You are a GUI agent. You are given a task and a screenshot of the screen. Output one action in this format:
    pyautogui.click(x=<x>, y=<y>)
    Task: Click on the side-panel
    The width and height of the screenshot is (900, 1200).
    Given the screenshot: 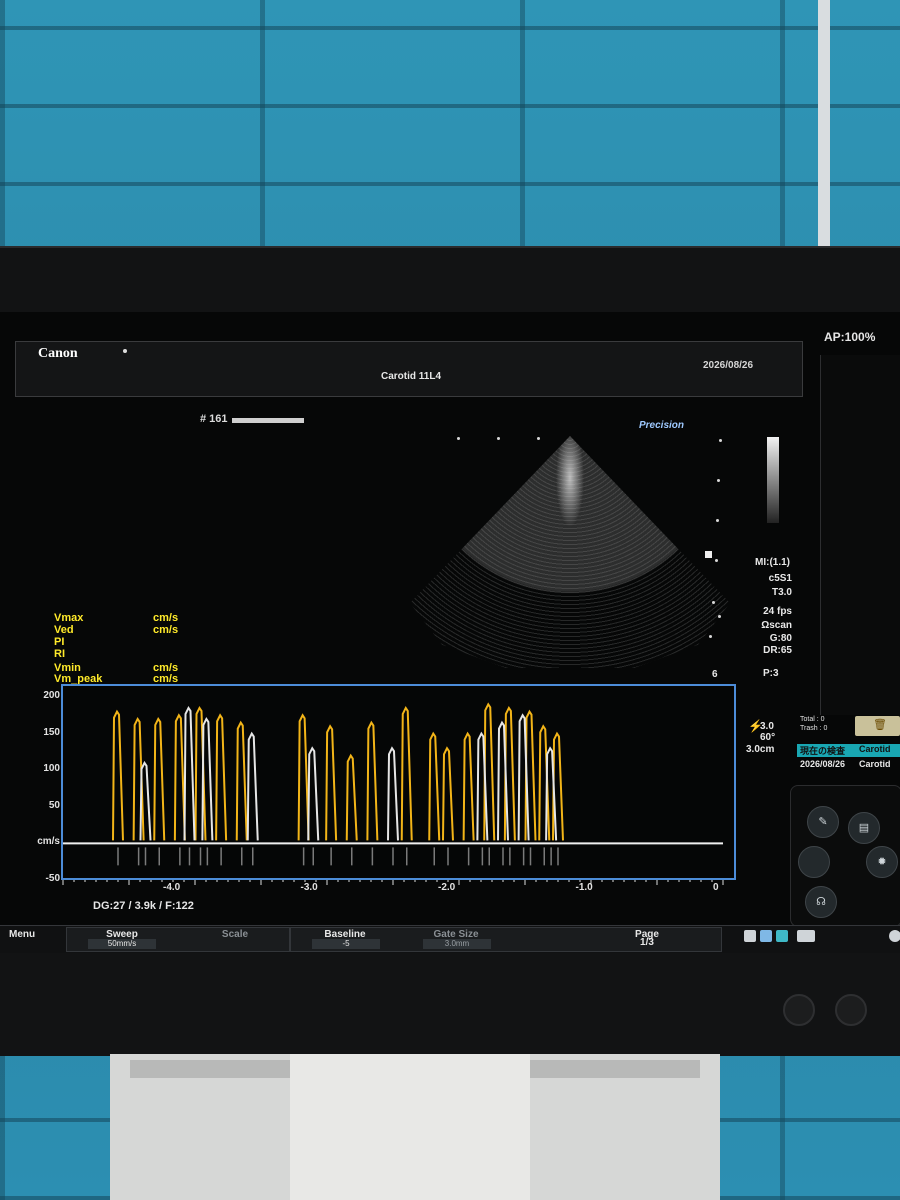 What is the action you would take?
    pyautogui.click(x=860, y=535)
    